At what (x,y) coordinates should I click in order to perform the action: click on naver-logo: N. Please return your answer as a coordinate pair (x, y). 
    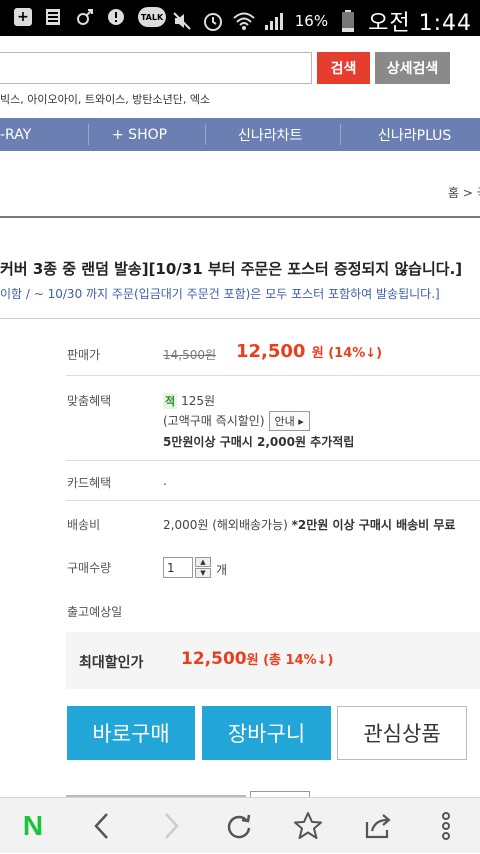
    Looking at the image, I should click on (33, 825).